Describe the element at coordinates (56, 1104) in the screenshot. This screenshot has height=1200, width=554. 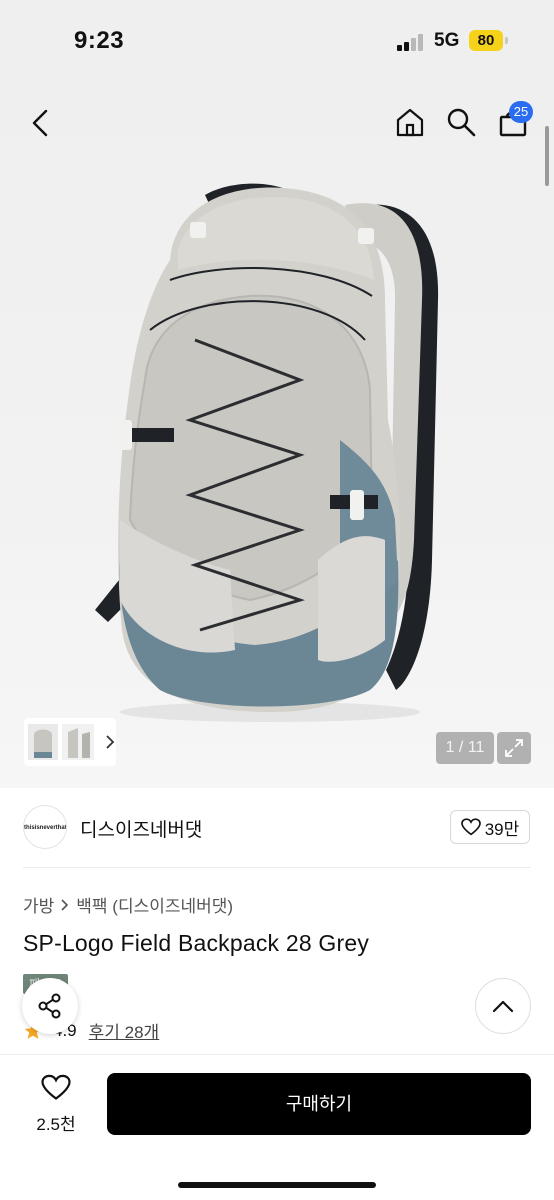
I see `wish-button: 2.5천` at that location.